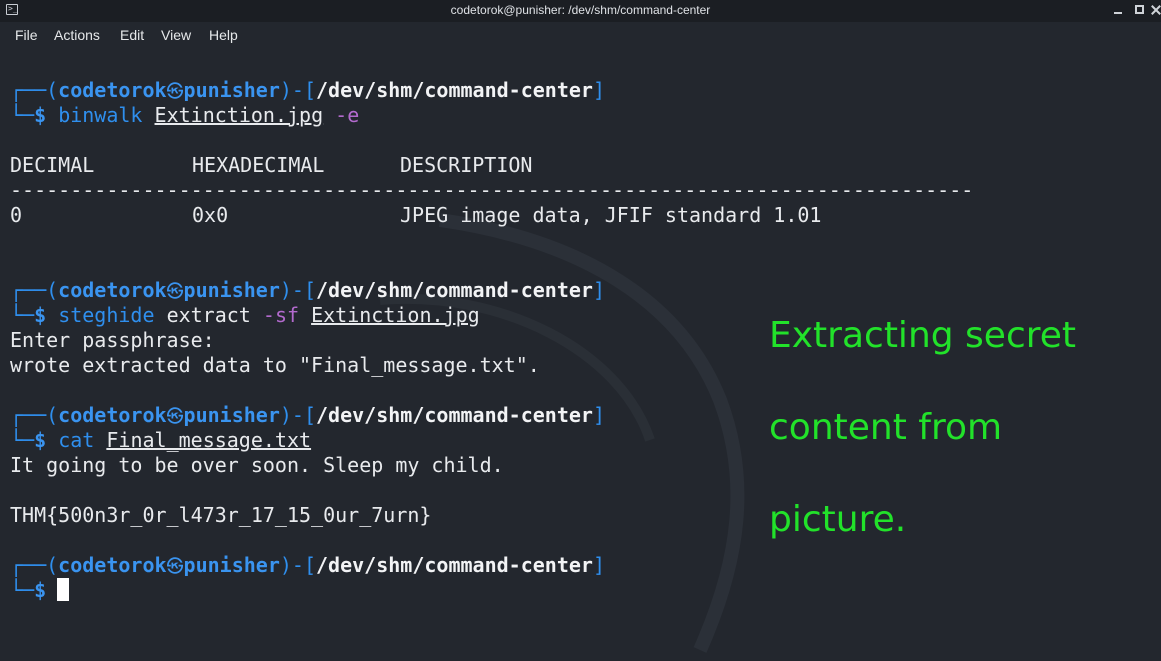  Describe the element at coordinates (132, 35) in the screenshot. I see `menu-edit: Edit` at that location.